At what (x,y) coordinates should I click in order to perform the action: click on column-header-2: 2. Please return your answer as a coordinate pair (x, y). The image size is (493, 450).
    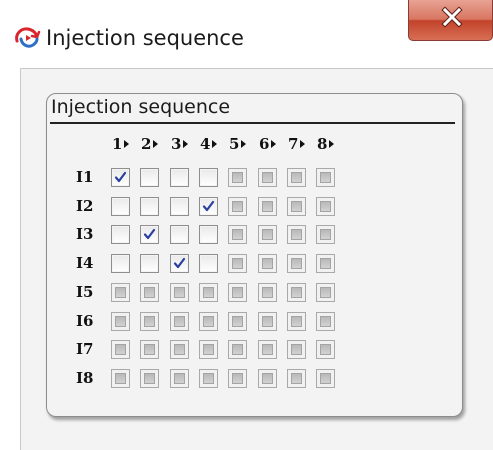
    Looking at the image, I should click on (156, 144).